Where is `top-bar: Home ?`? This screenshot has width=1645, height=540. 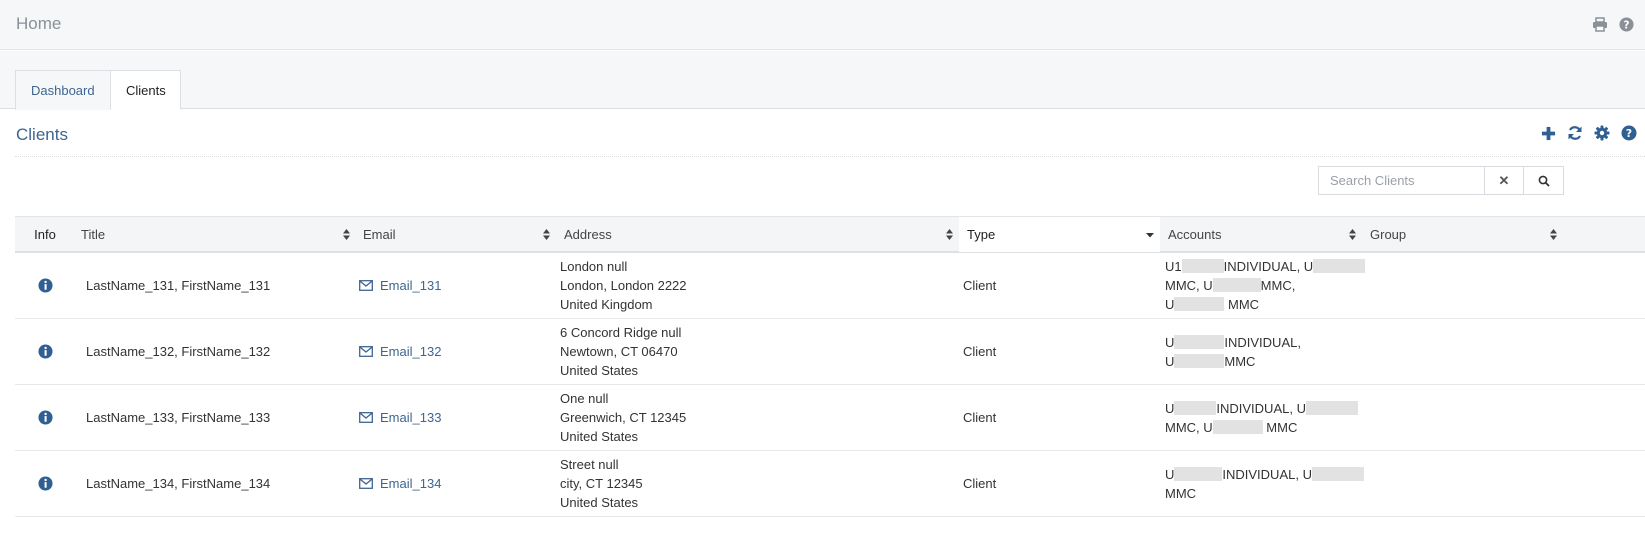 top-bar: Home ? is located at coordinates (822, 25).